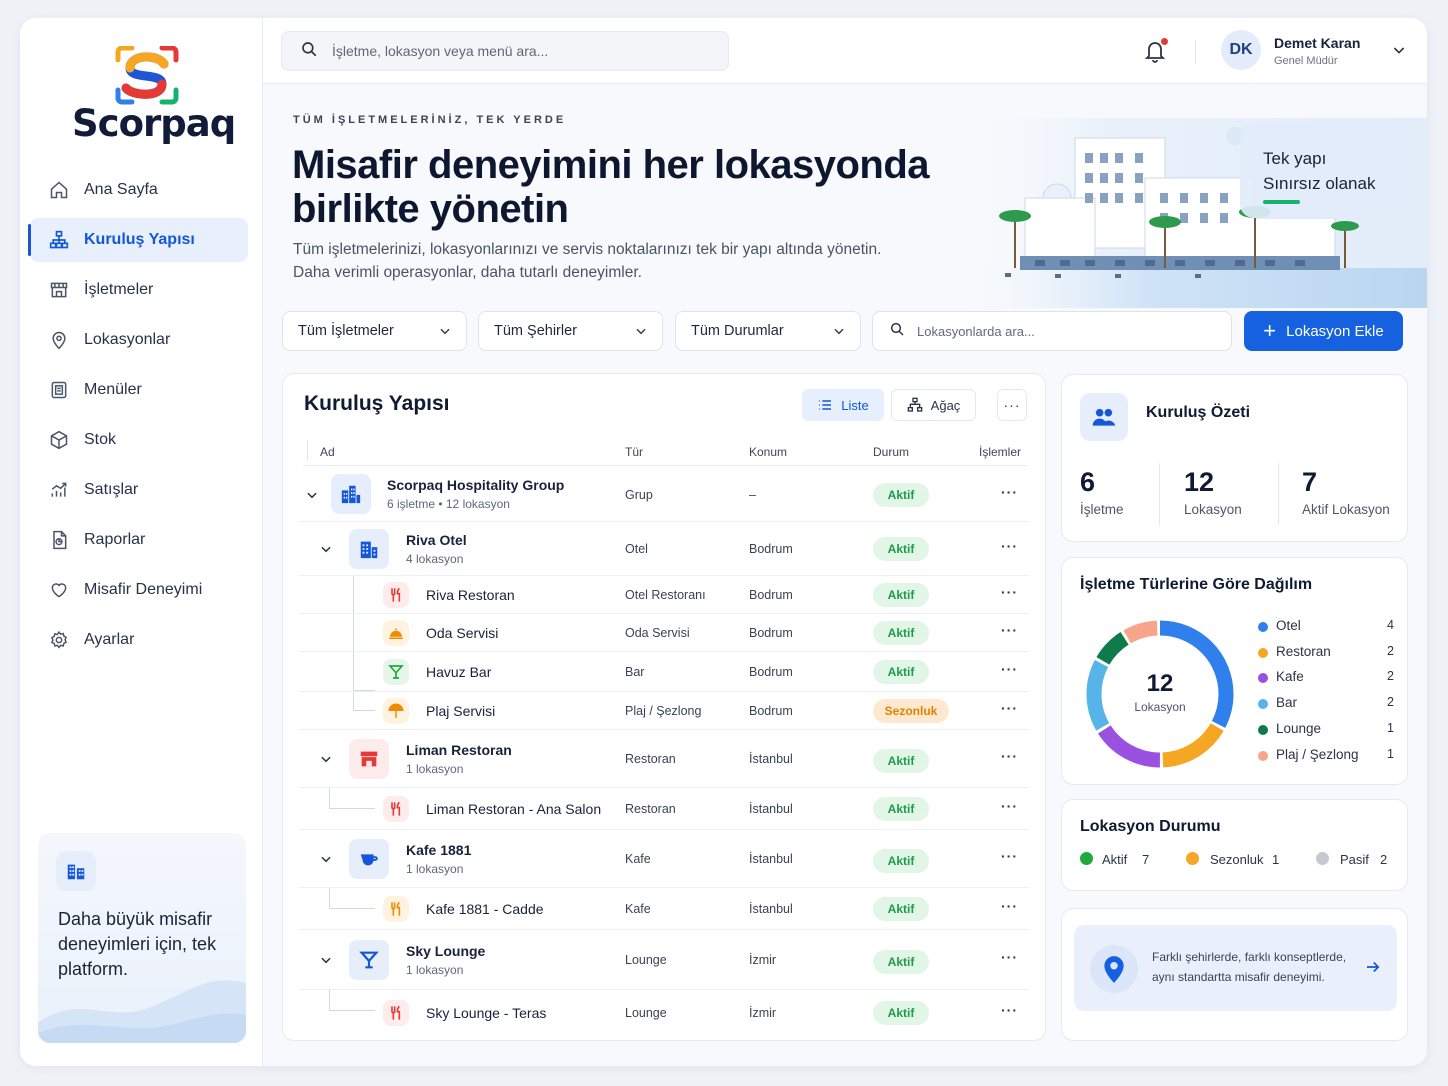 The width and height of the screenshot is (1448, 1086). What do you see at coordinates (1146, 859) in the screenshot?
I see `status-value: 7` at bounding box center [1146, 859].